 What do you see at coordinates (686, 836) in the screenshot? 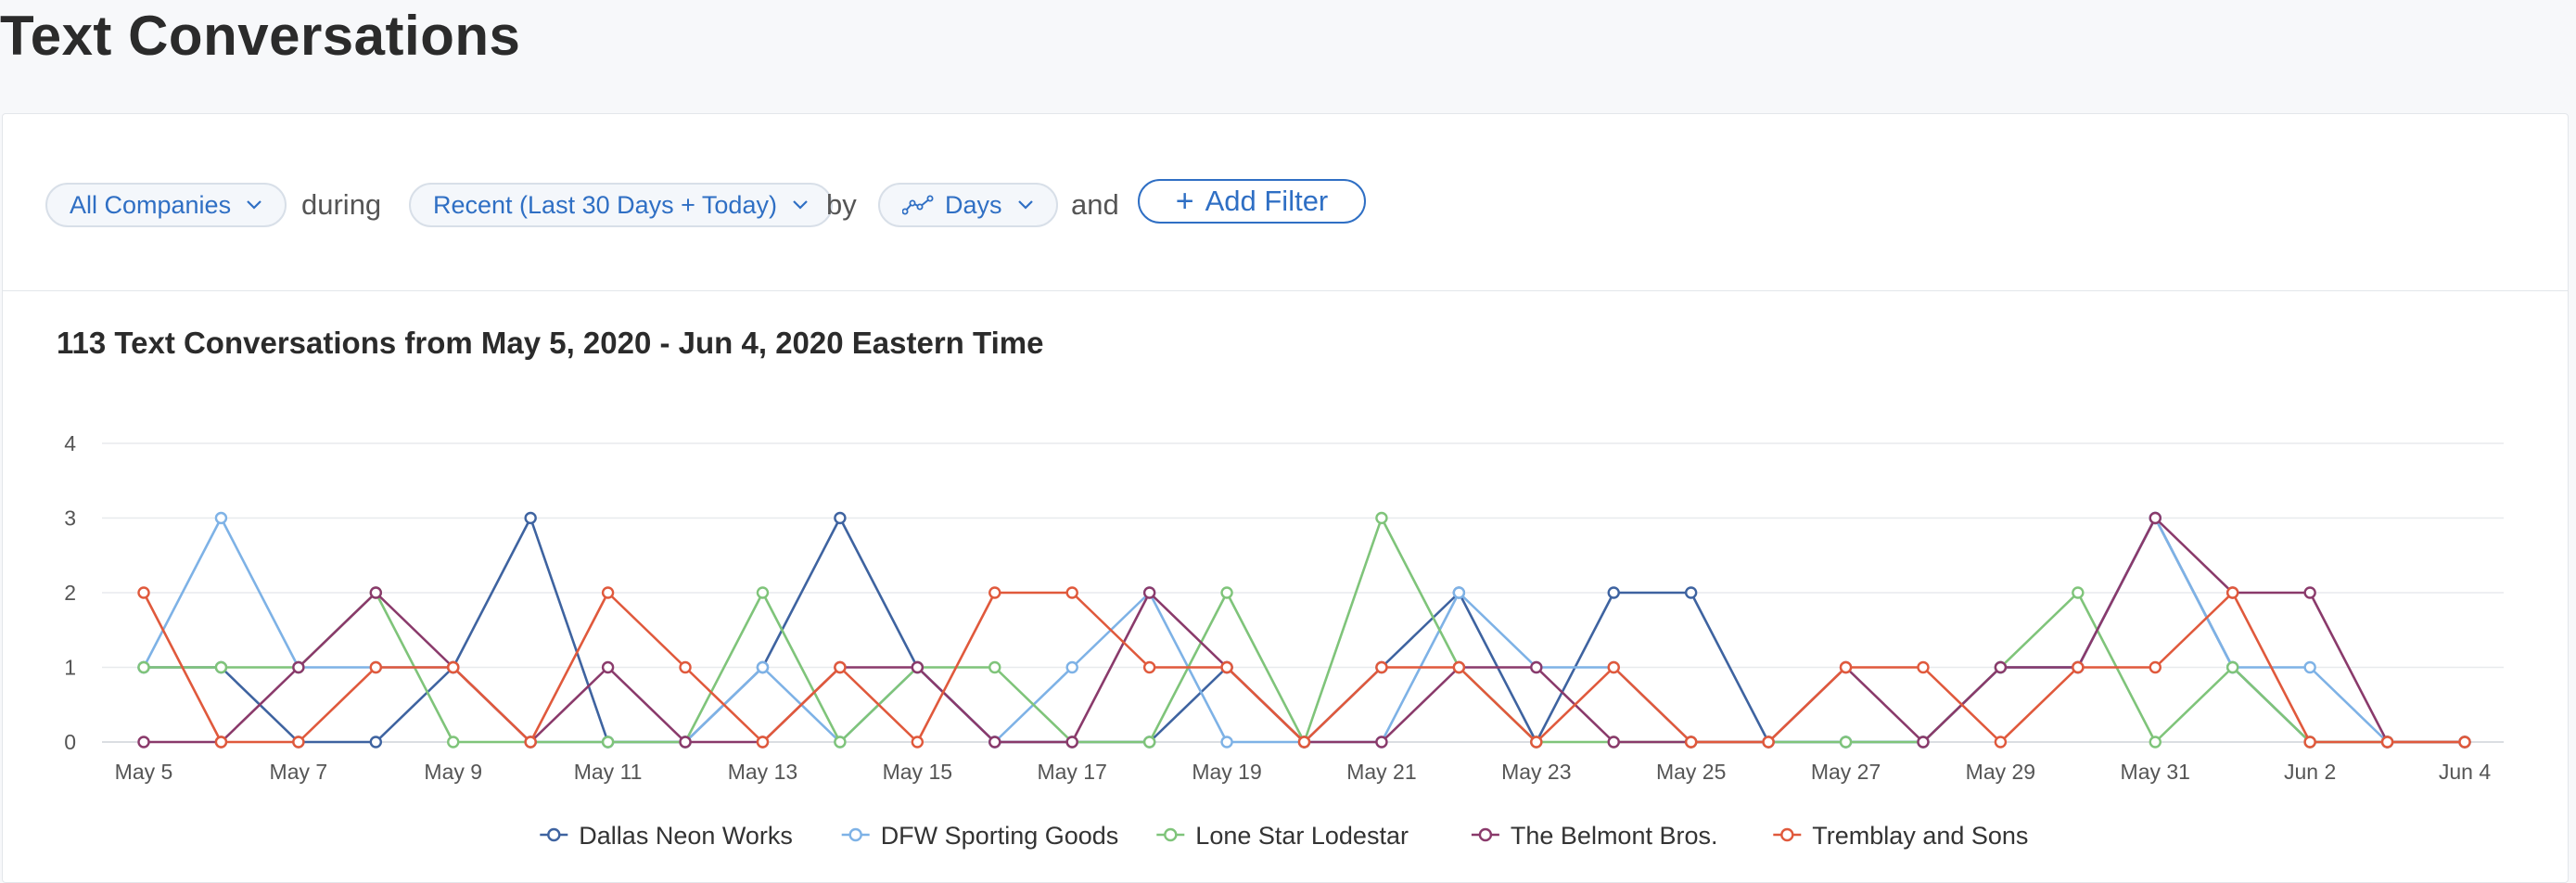
I see `legend-label: Dallas Neon Works` at bounding box center [686, 836].